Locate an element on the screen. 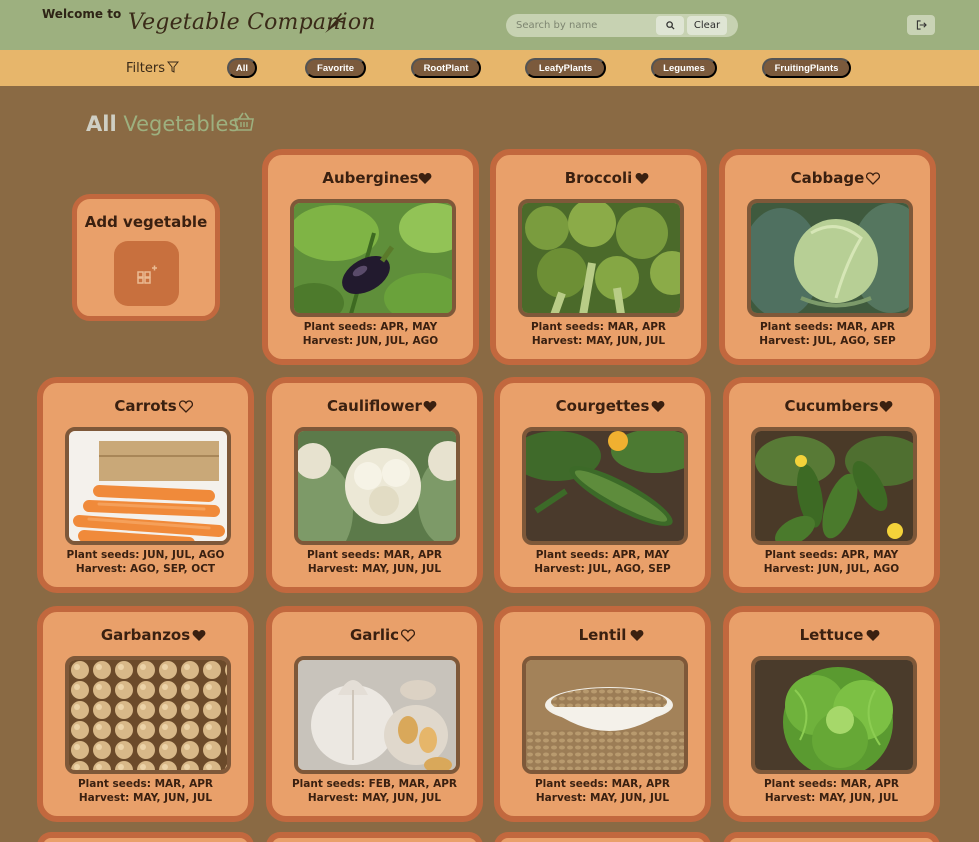 The image size is (979, 842). logout-icon is located at coordinates (921, 25).